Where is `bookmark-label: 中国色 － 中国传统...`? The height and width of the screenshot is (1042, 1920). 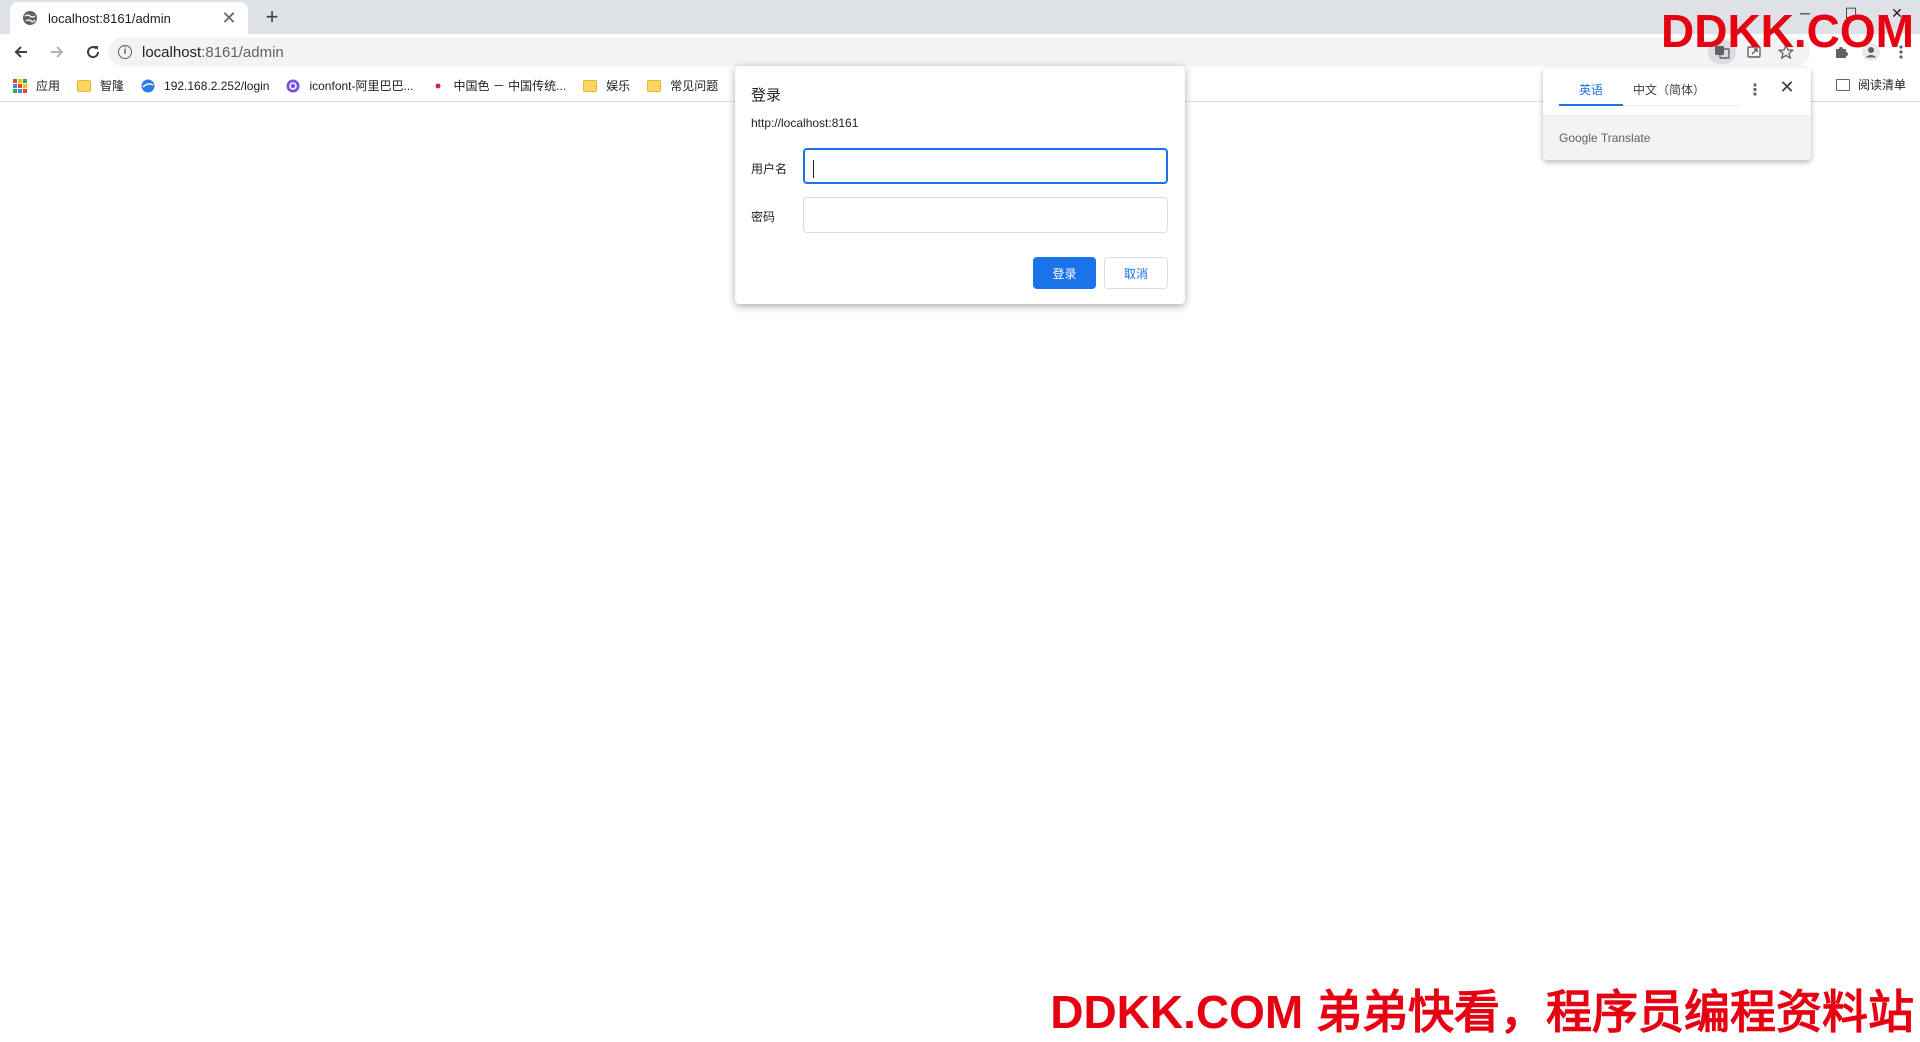 bookmark-label: 中国色 － 中国传统... is located at coordinates (510, 86).